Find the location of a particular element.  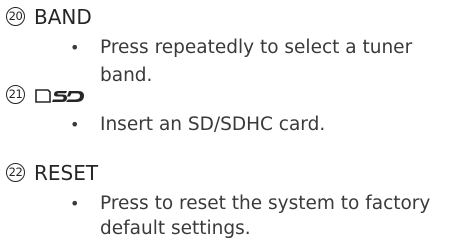

item-description: Press repeatedly to select a tuner band. is located at coordinates (256, 61).